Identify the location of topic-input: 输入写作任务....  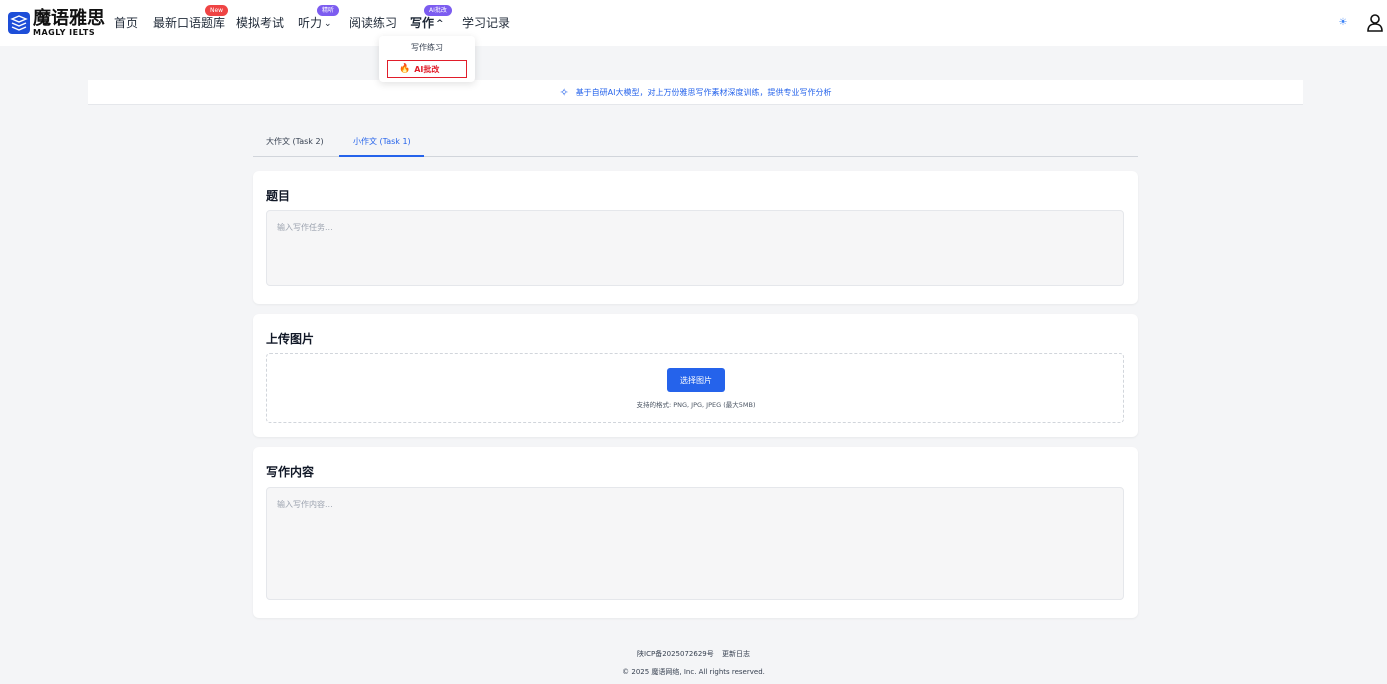
(695, 248).